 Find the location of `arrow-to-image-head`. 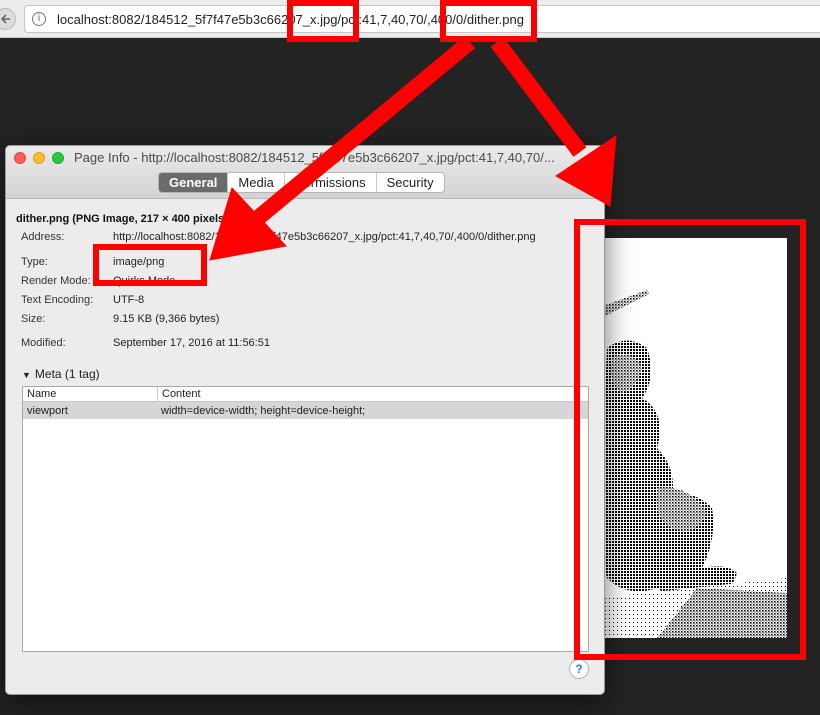

arrow-to-image-head is located at coordinates (586, 171).